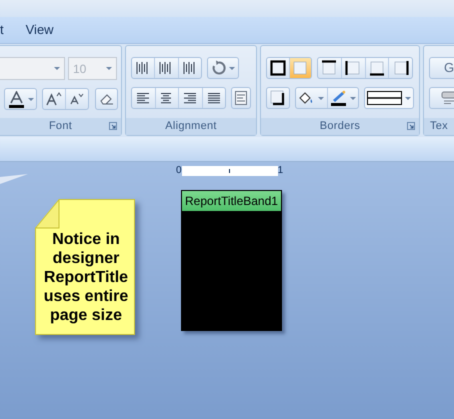 This screenshot has height=419, width=454. Describe the element at coordinates (40, 30) in the screenshot. I see `menu-item: View` at that location.